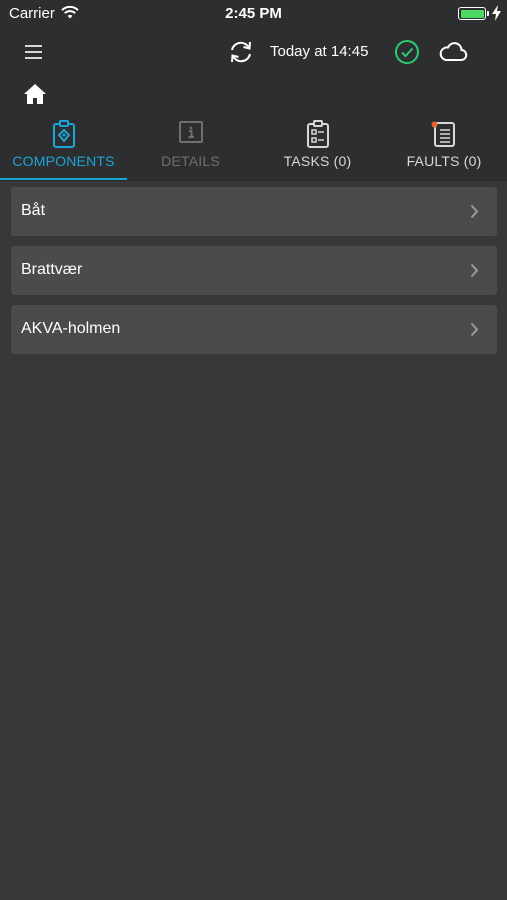  I want to click on tab-details-label: DETAILS, so click(190, 161).